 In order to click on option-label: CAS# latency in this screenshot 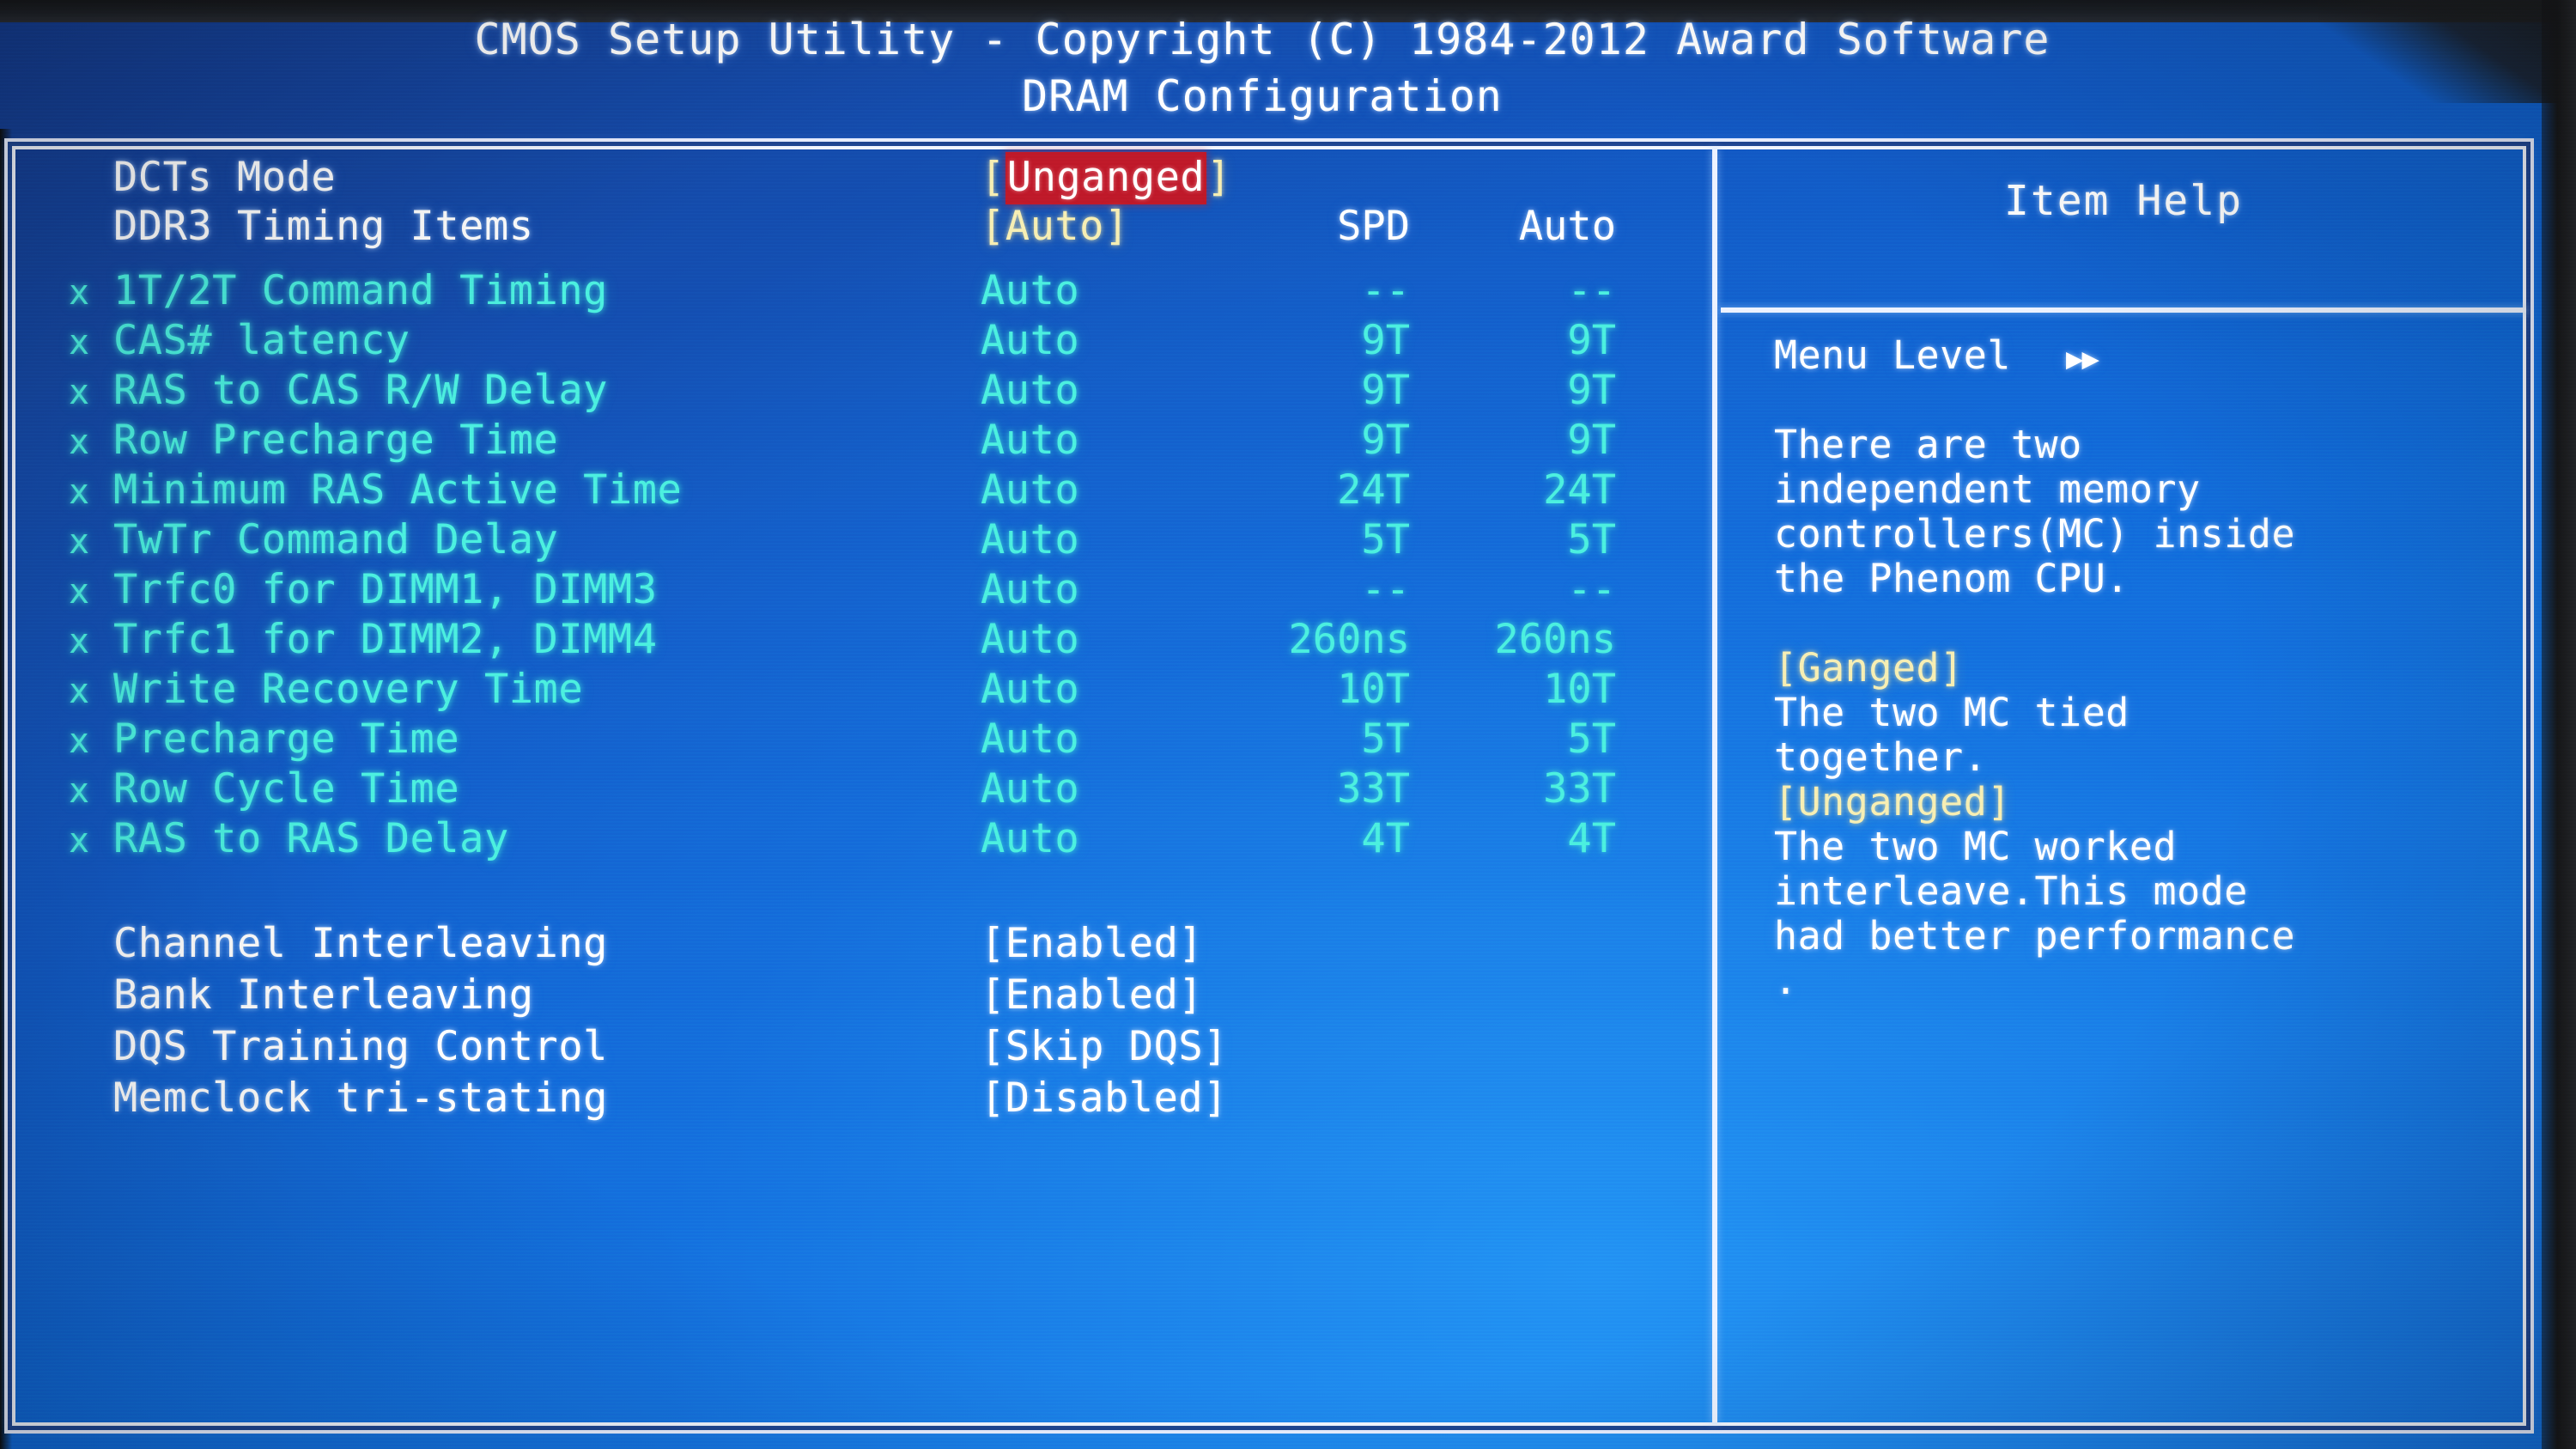, I will do `click(261, 340)`.